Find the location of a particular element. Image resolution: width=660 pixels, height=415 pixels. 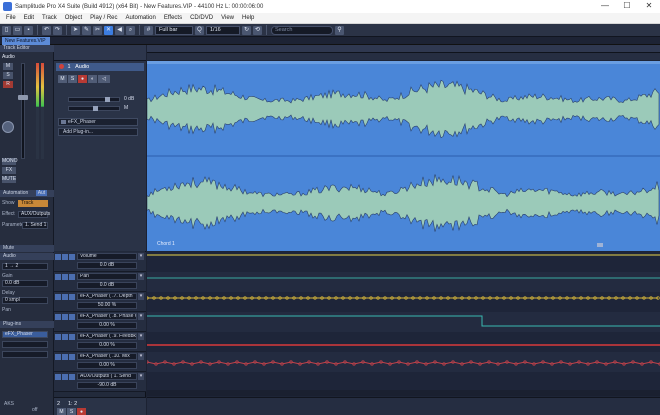

automation-row-mix: eFX_Phaser ( .10. Mix 0.00 % ▾ is located at coordinates (100, 362).